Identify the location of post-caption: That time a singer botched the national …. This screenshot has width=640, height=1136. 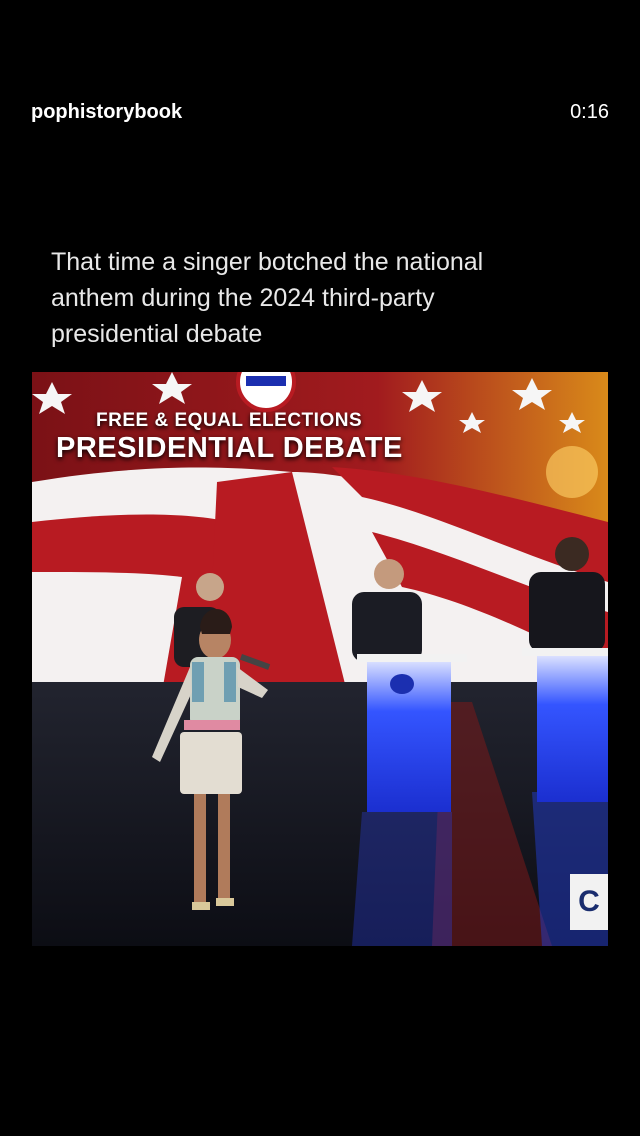
(267, 298).